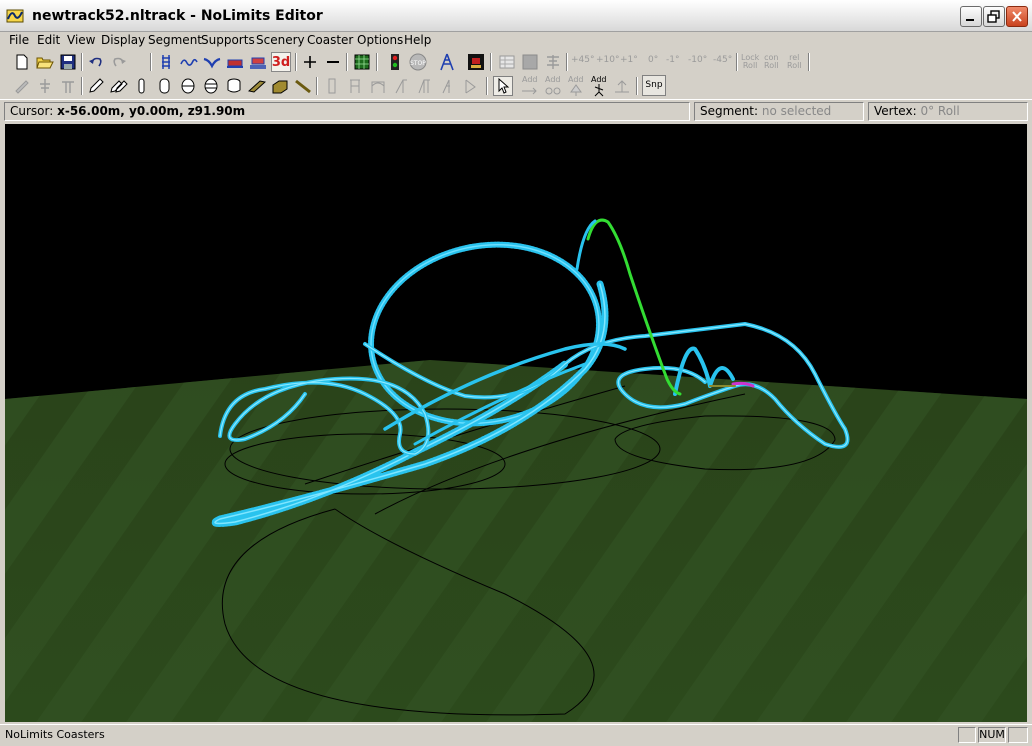 Image resolution: width=1032 pixels, height=746 pixels. I want to click on stop-icon: STOP, so click(418, 62).